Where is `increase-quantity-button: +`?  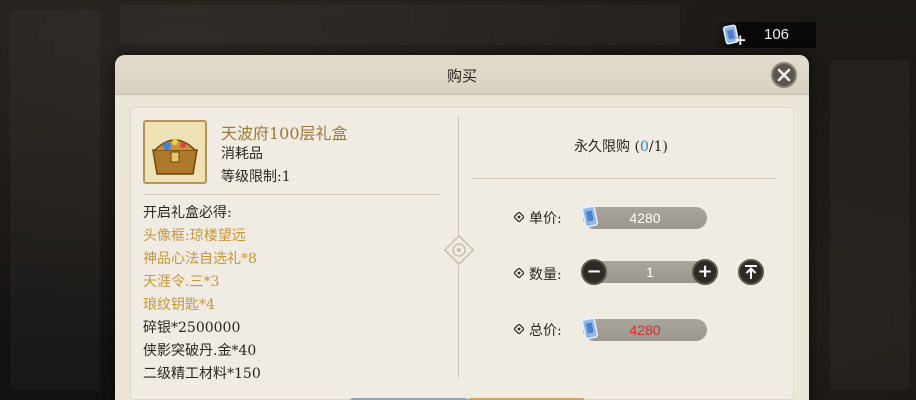
increase-quantity-button: + is located at coordinates (705, 272).